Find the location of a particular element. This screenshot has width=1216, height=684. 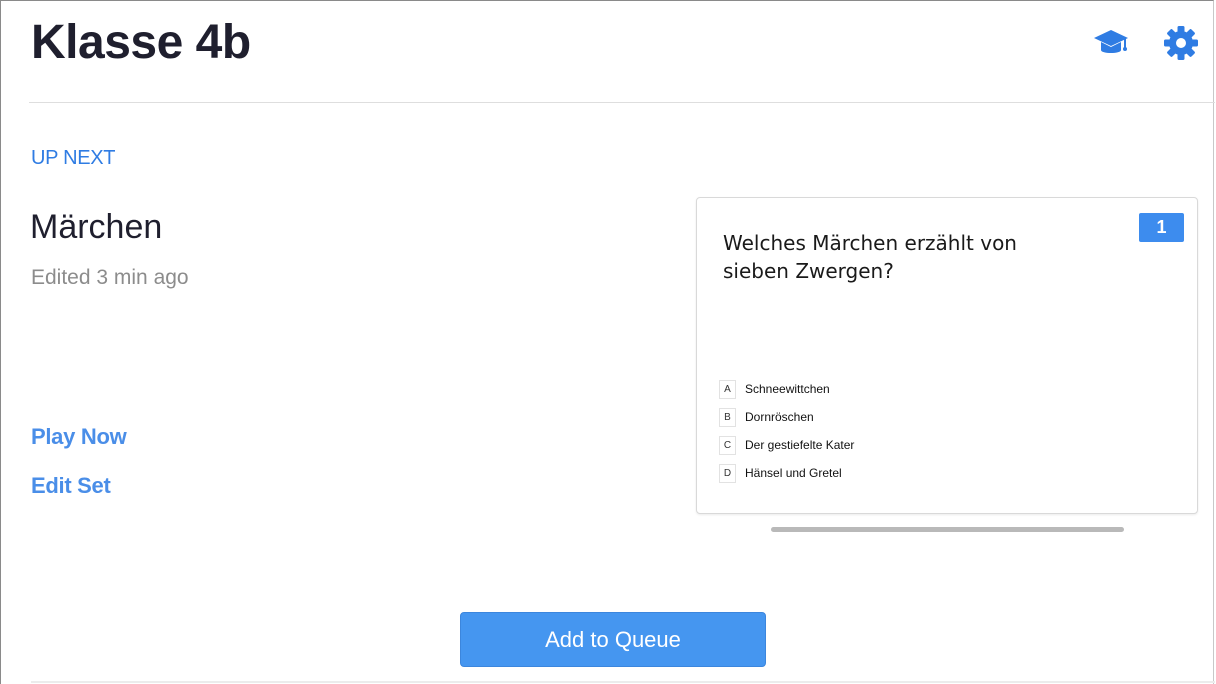

play-now-link: Play Now is located at coordinates (79, 437).